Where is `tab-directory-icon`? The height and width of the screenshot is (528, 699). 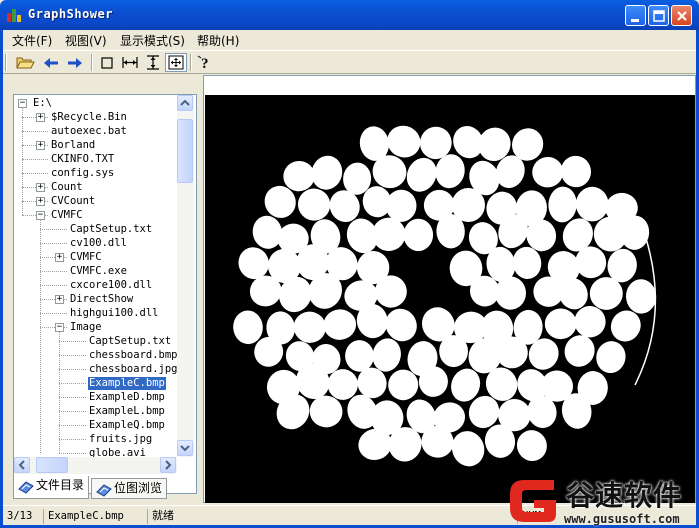 tab-directory-icon is located at coordinates (26, 487).